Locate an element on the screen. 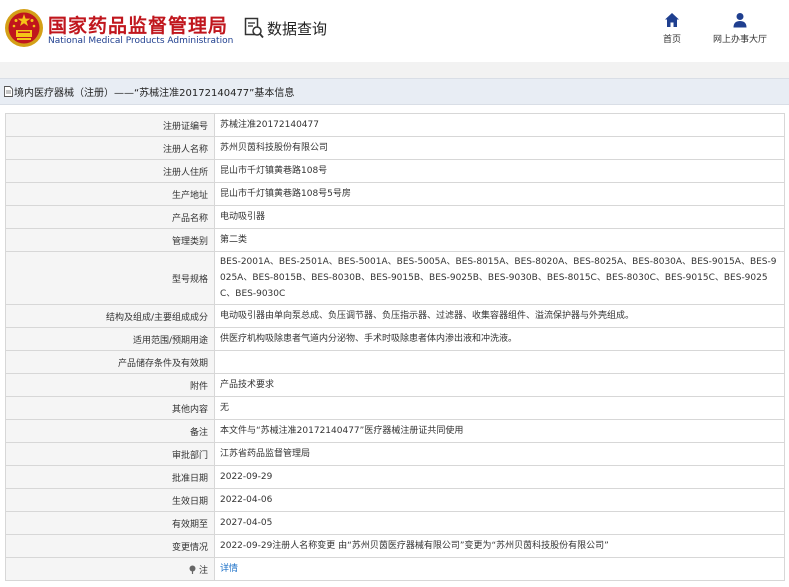 This screenshot has height=587, width=789. field-label: 其他内容 is located at coordinates (110, 408).